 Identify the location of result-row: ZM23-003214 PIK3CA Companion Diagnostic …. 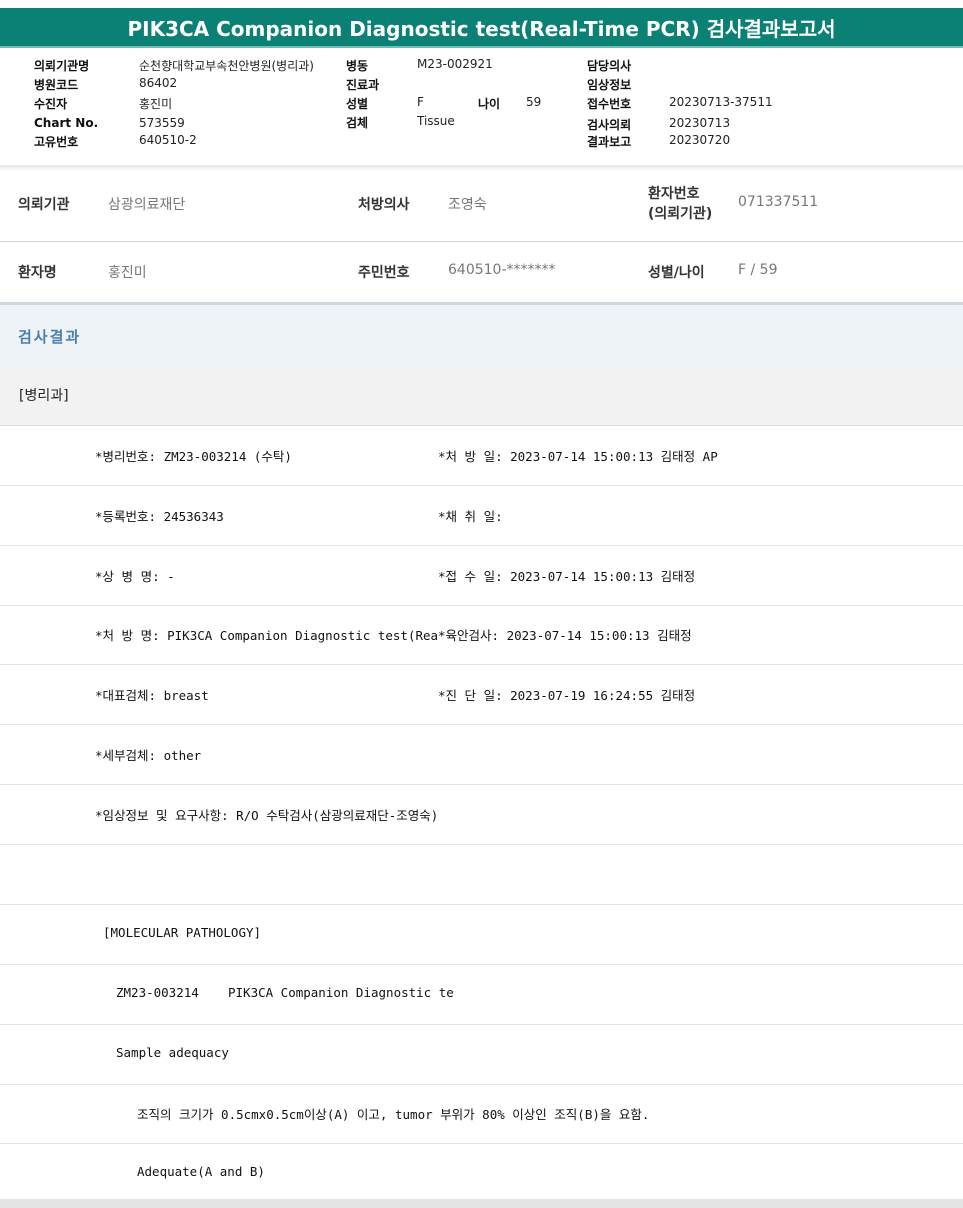
(481, 995).